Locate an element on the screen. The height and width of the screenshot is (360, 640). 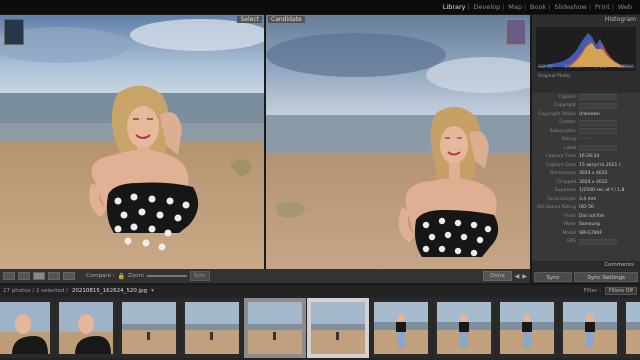
metadata-value: Unknown is located at coordinates (589, 114).